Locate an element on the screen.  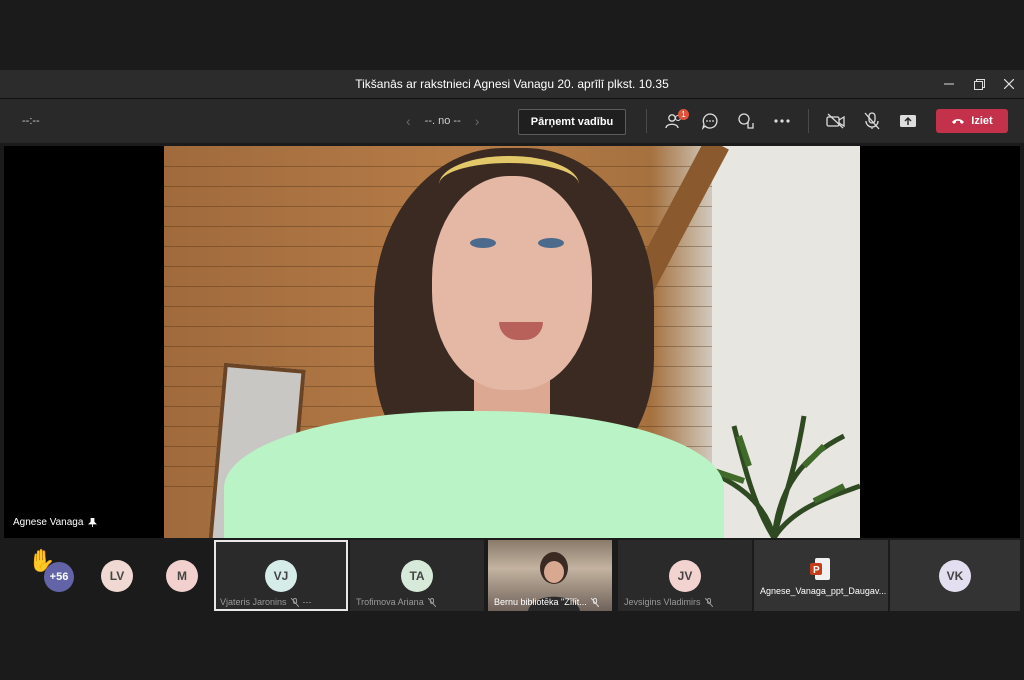
pager-label: --. no -- is located at coordinates (442, 121).